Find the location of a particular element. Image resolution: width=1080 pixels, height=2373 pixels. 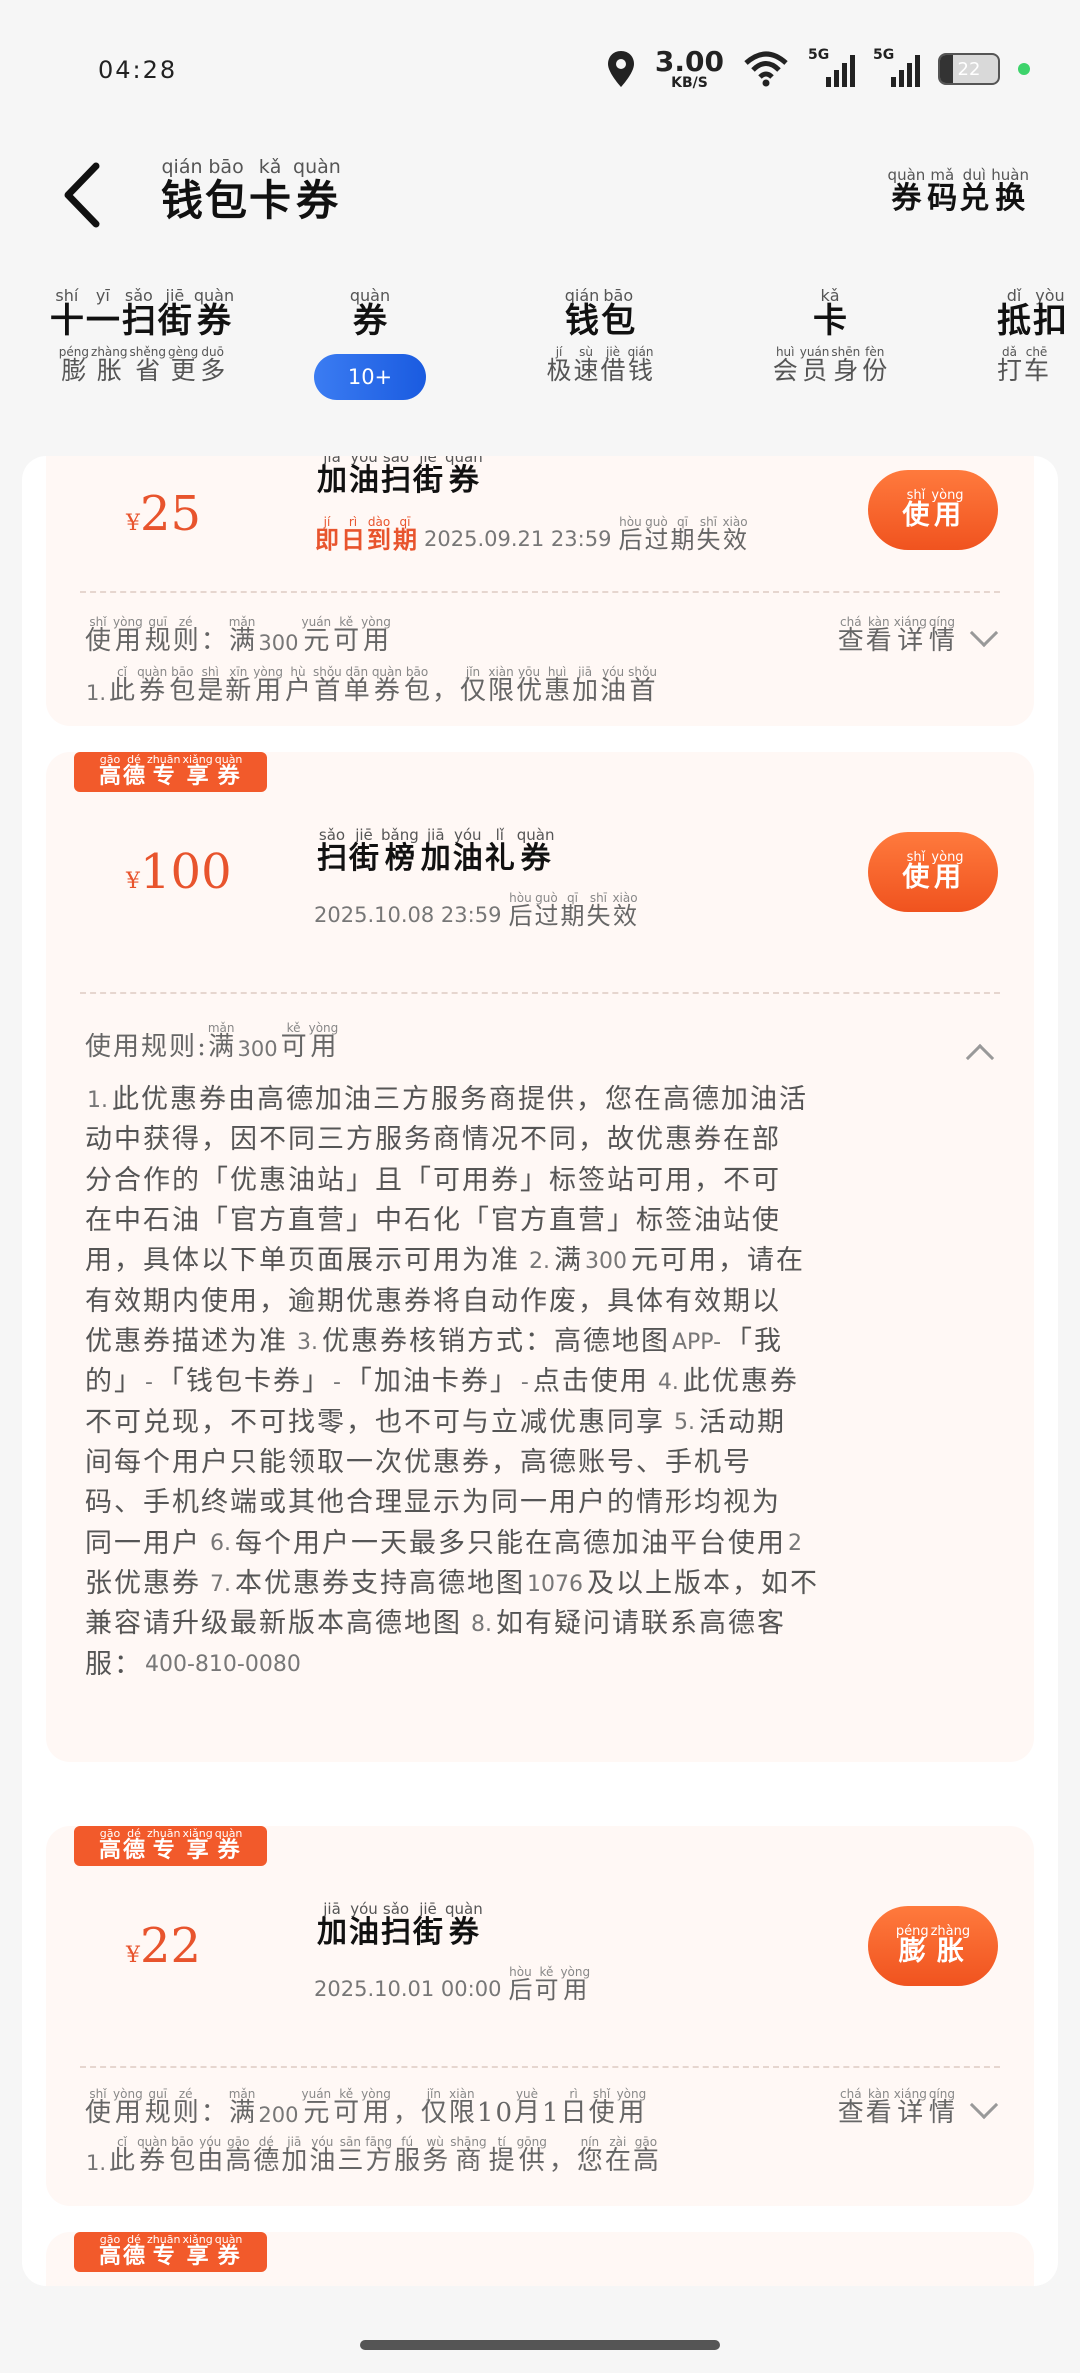

tab-coupons: quàn 券 10+ is located at coordinates (370, 344).